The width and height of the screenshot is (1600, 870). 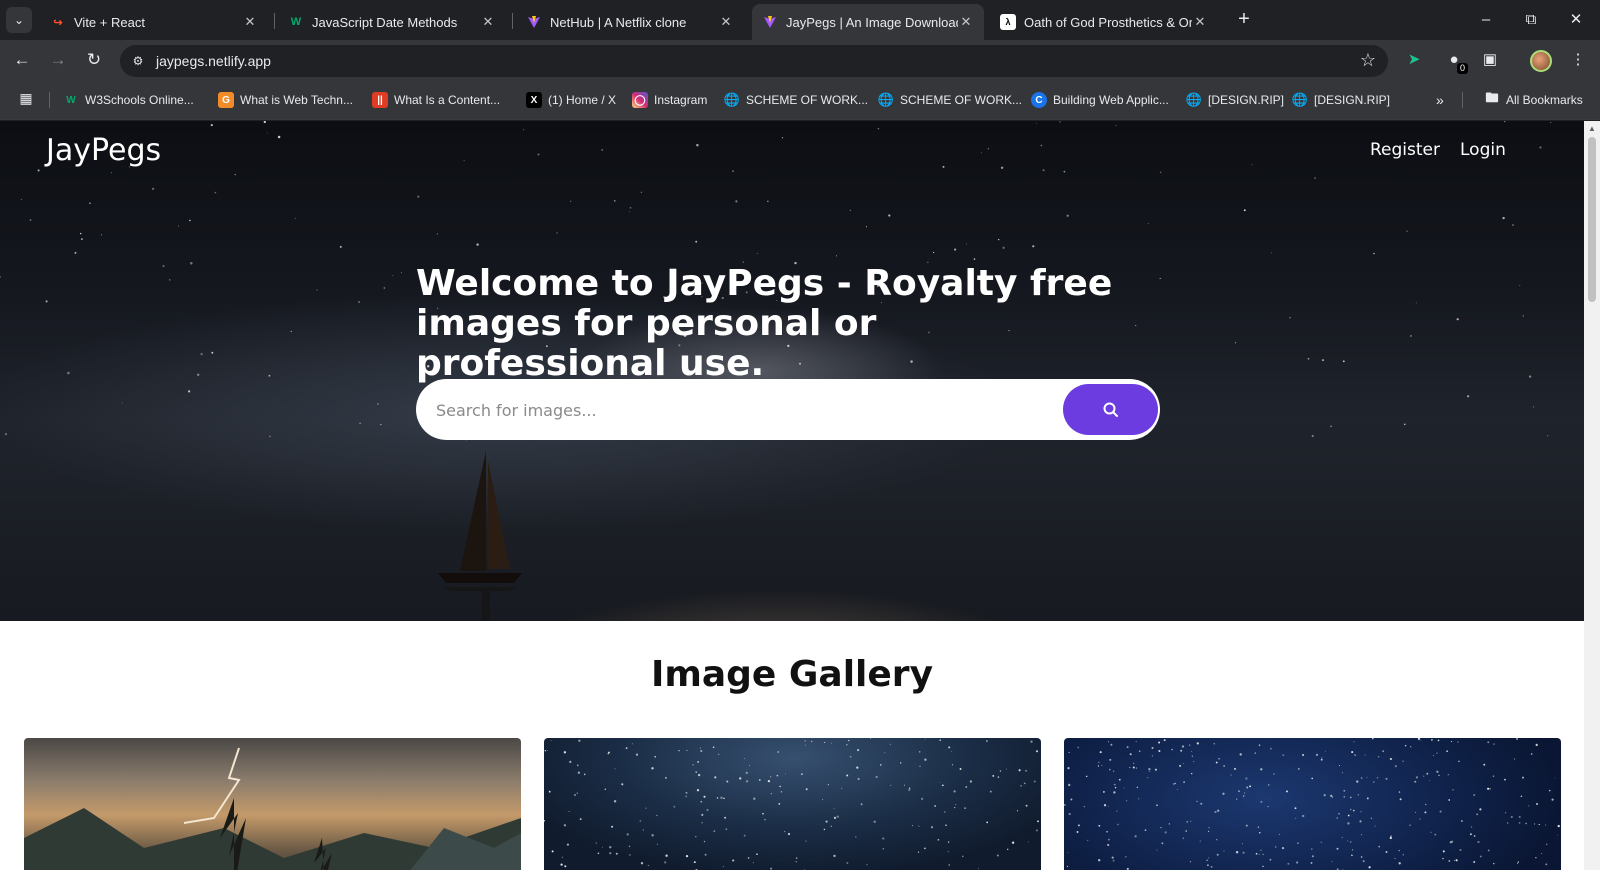 What do you see at coordinates (1008, 22) in the screenshot?
I see `page-favicon-icon: λ` at bounding box center [1008, 22].